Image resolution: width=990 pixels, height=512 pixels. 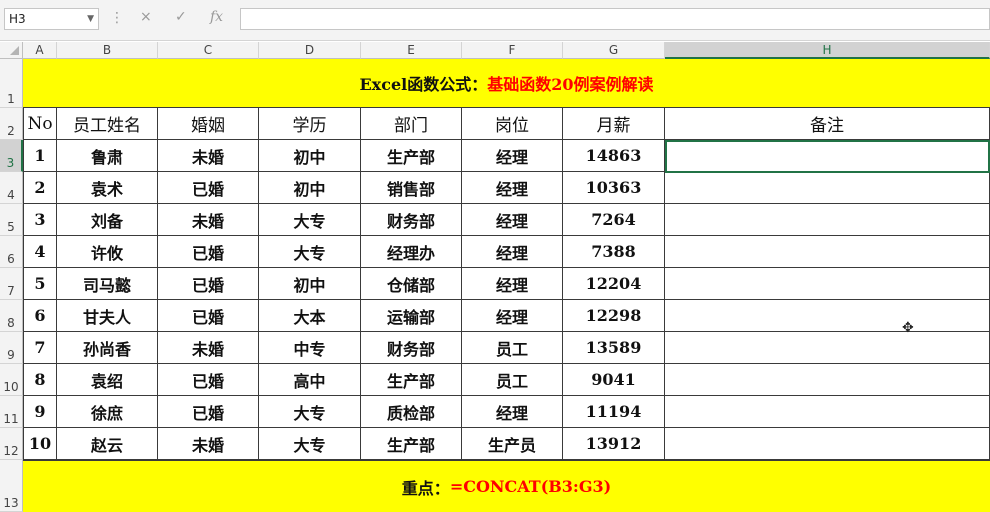 What do you see at coordinates (614, 50) in the screenshot?
I see `column-header-g: G` at bounding box center [614, 50].